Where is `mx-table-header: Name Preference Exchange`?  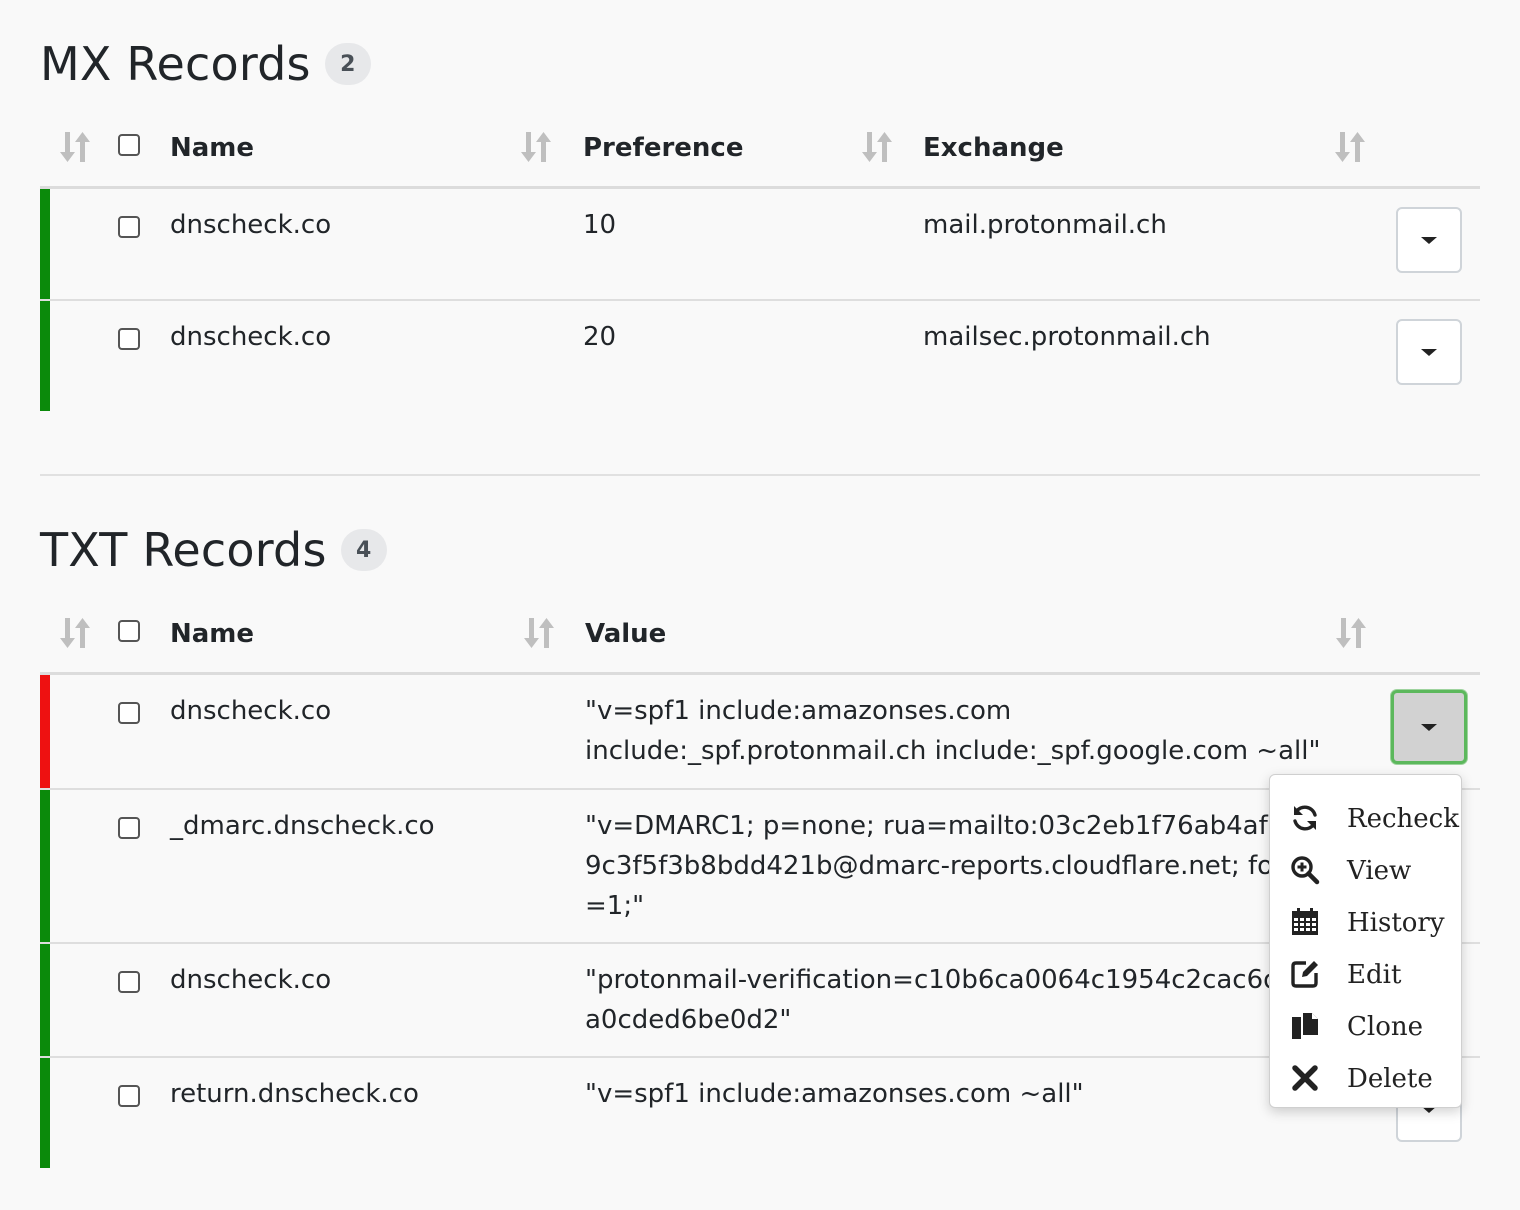 mx-table-header: Name Preference Exchange is located at coordinates (760, 149).